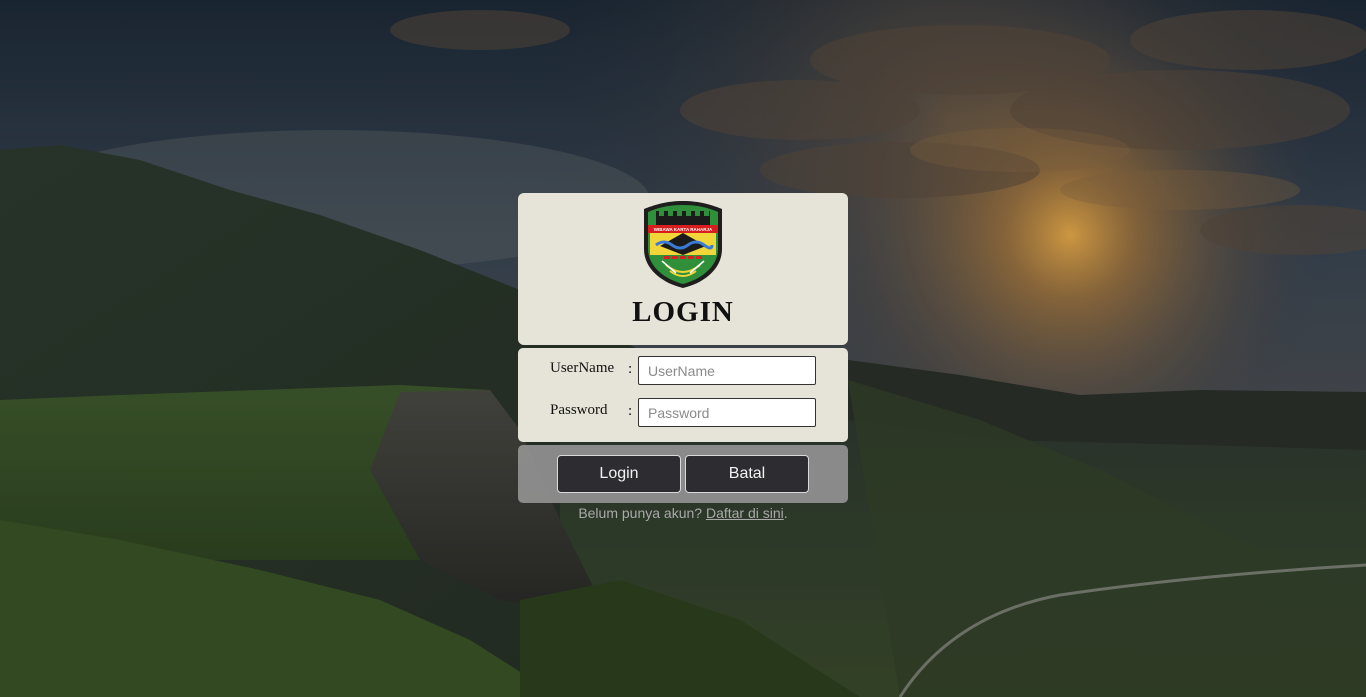  What do you see at coordinates (630, 369) in the screenshot?
I see `username-colon: :` at bounding box center [630, 369].